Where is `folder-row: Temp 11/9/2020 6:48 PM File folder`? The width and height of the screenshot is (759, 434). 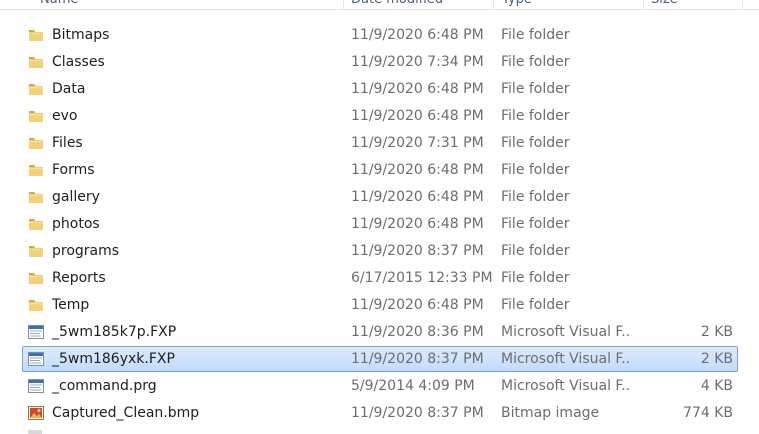 folder-row: Temp 11/9/2020 6:48 PM File folder is located at coordinates (380, 305).